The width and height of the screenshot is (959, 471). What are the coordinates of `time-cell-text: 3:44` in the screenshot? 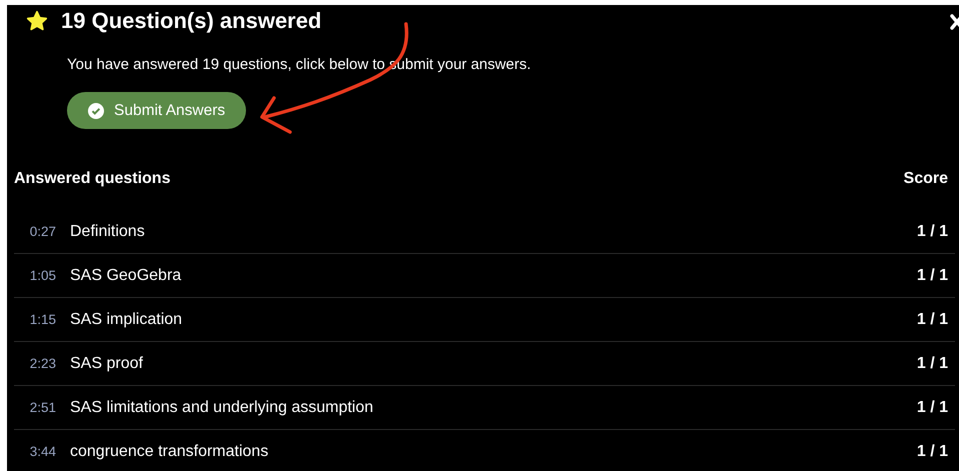 It's located at (42, 451).